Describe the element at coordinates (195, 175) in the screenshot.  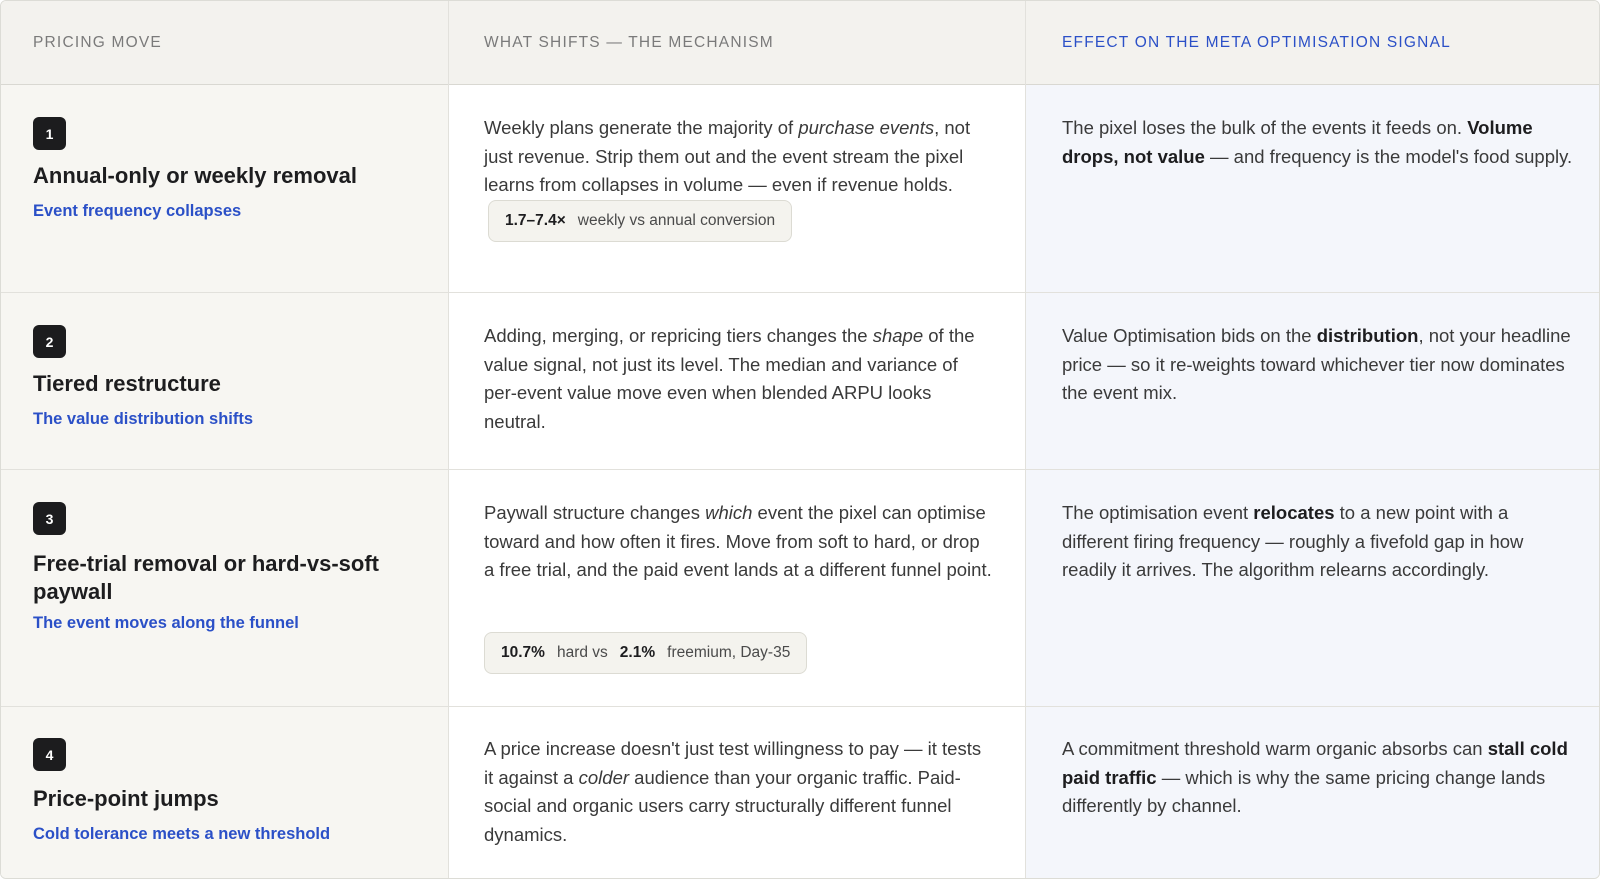
I see `move-title: Annual-only or weekly removal` at that location.